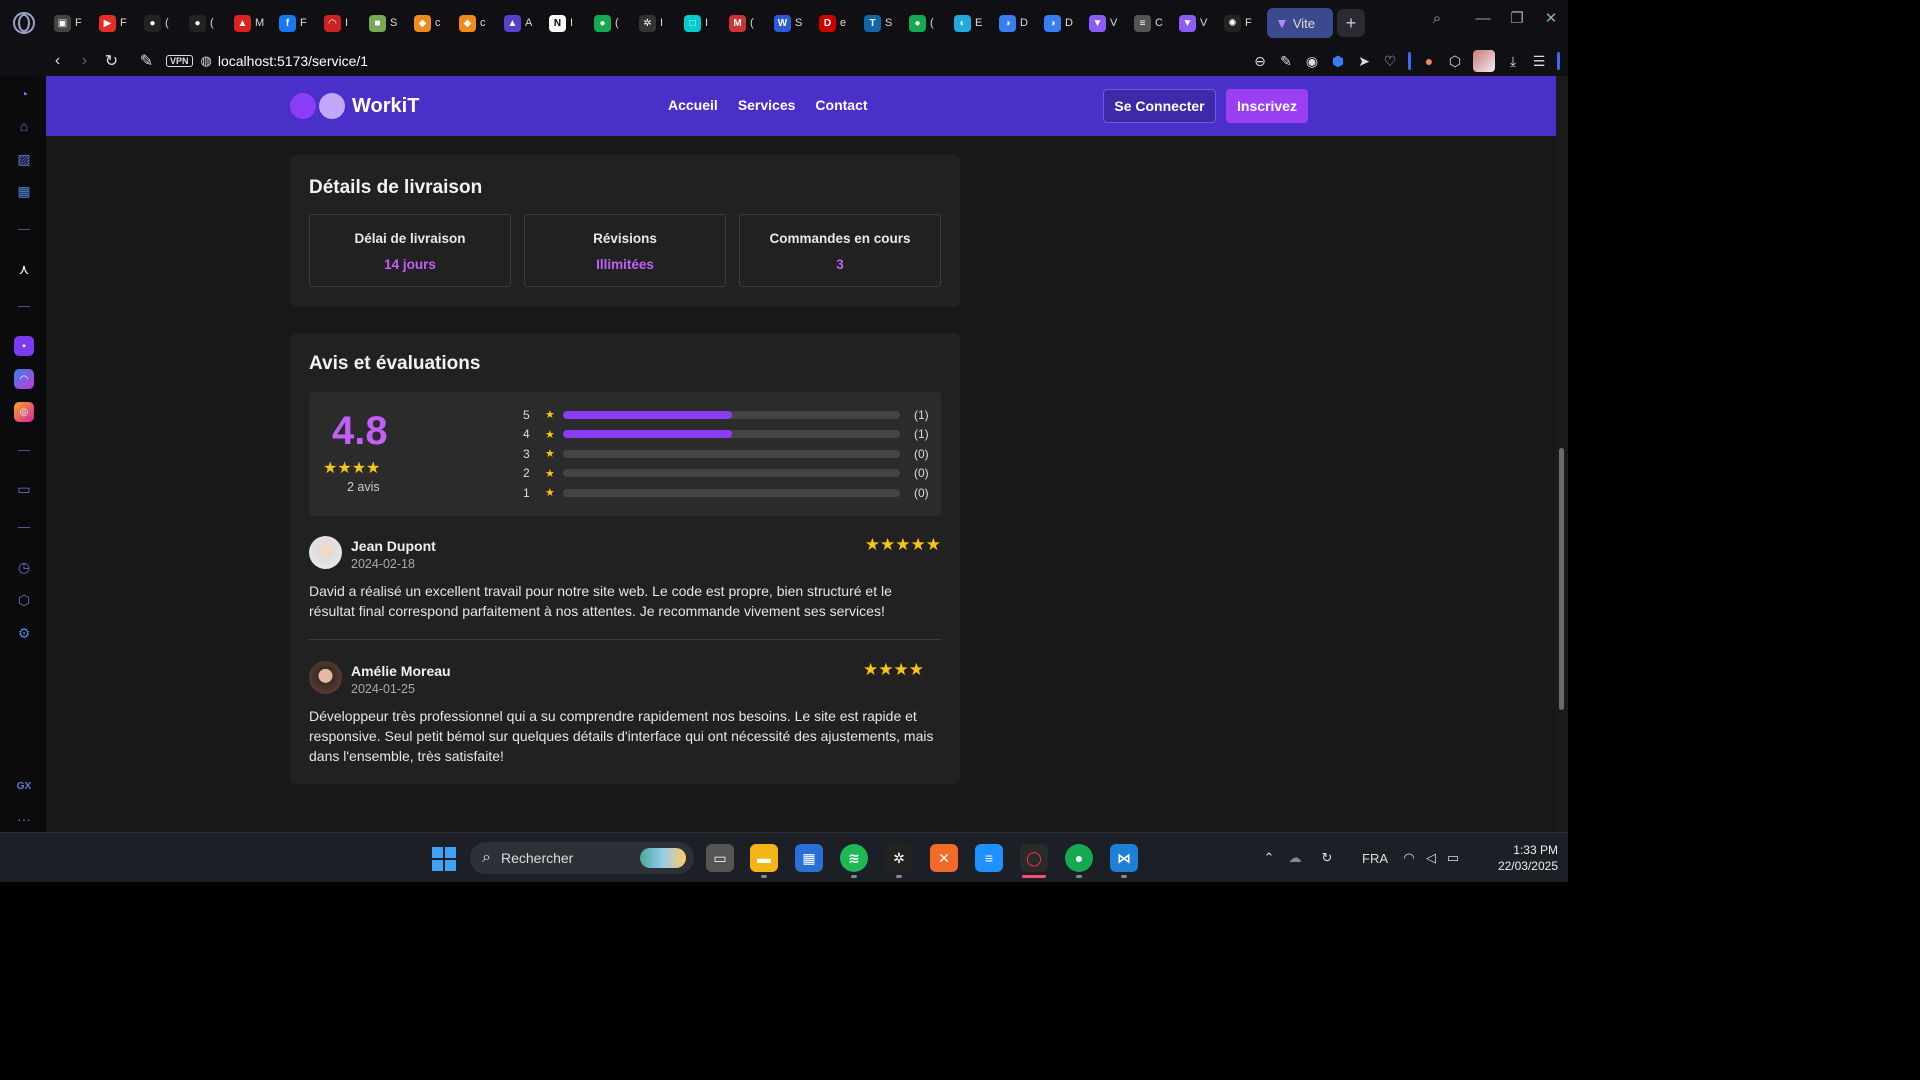 The image size is (1920, 1080). I want to click on tab: ■ S, so click(385, 23).